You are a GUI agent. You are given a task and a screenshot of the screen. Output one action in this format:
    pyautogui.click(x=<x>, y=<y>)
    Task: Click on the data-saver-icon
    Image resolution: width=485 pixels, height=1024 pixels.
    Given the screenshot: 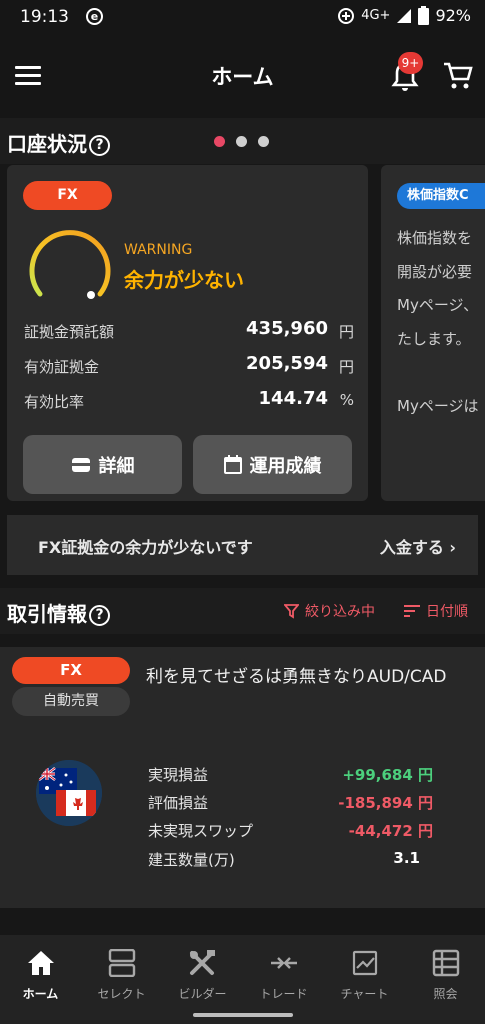 What is the action you would take?
    pyautogui.click(x=346, y=15)
    